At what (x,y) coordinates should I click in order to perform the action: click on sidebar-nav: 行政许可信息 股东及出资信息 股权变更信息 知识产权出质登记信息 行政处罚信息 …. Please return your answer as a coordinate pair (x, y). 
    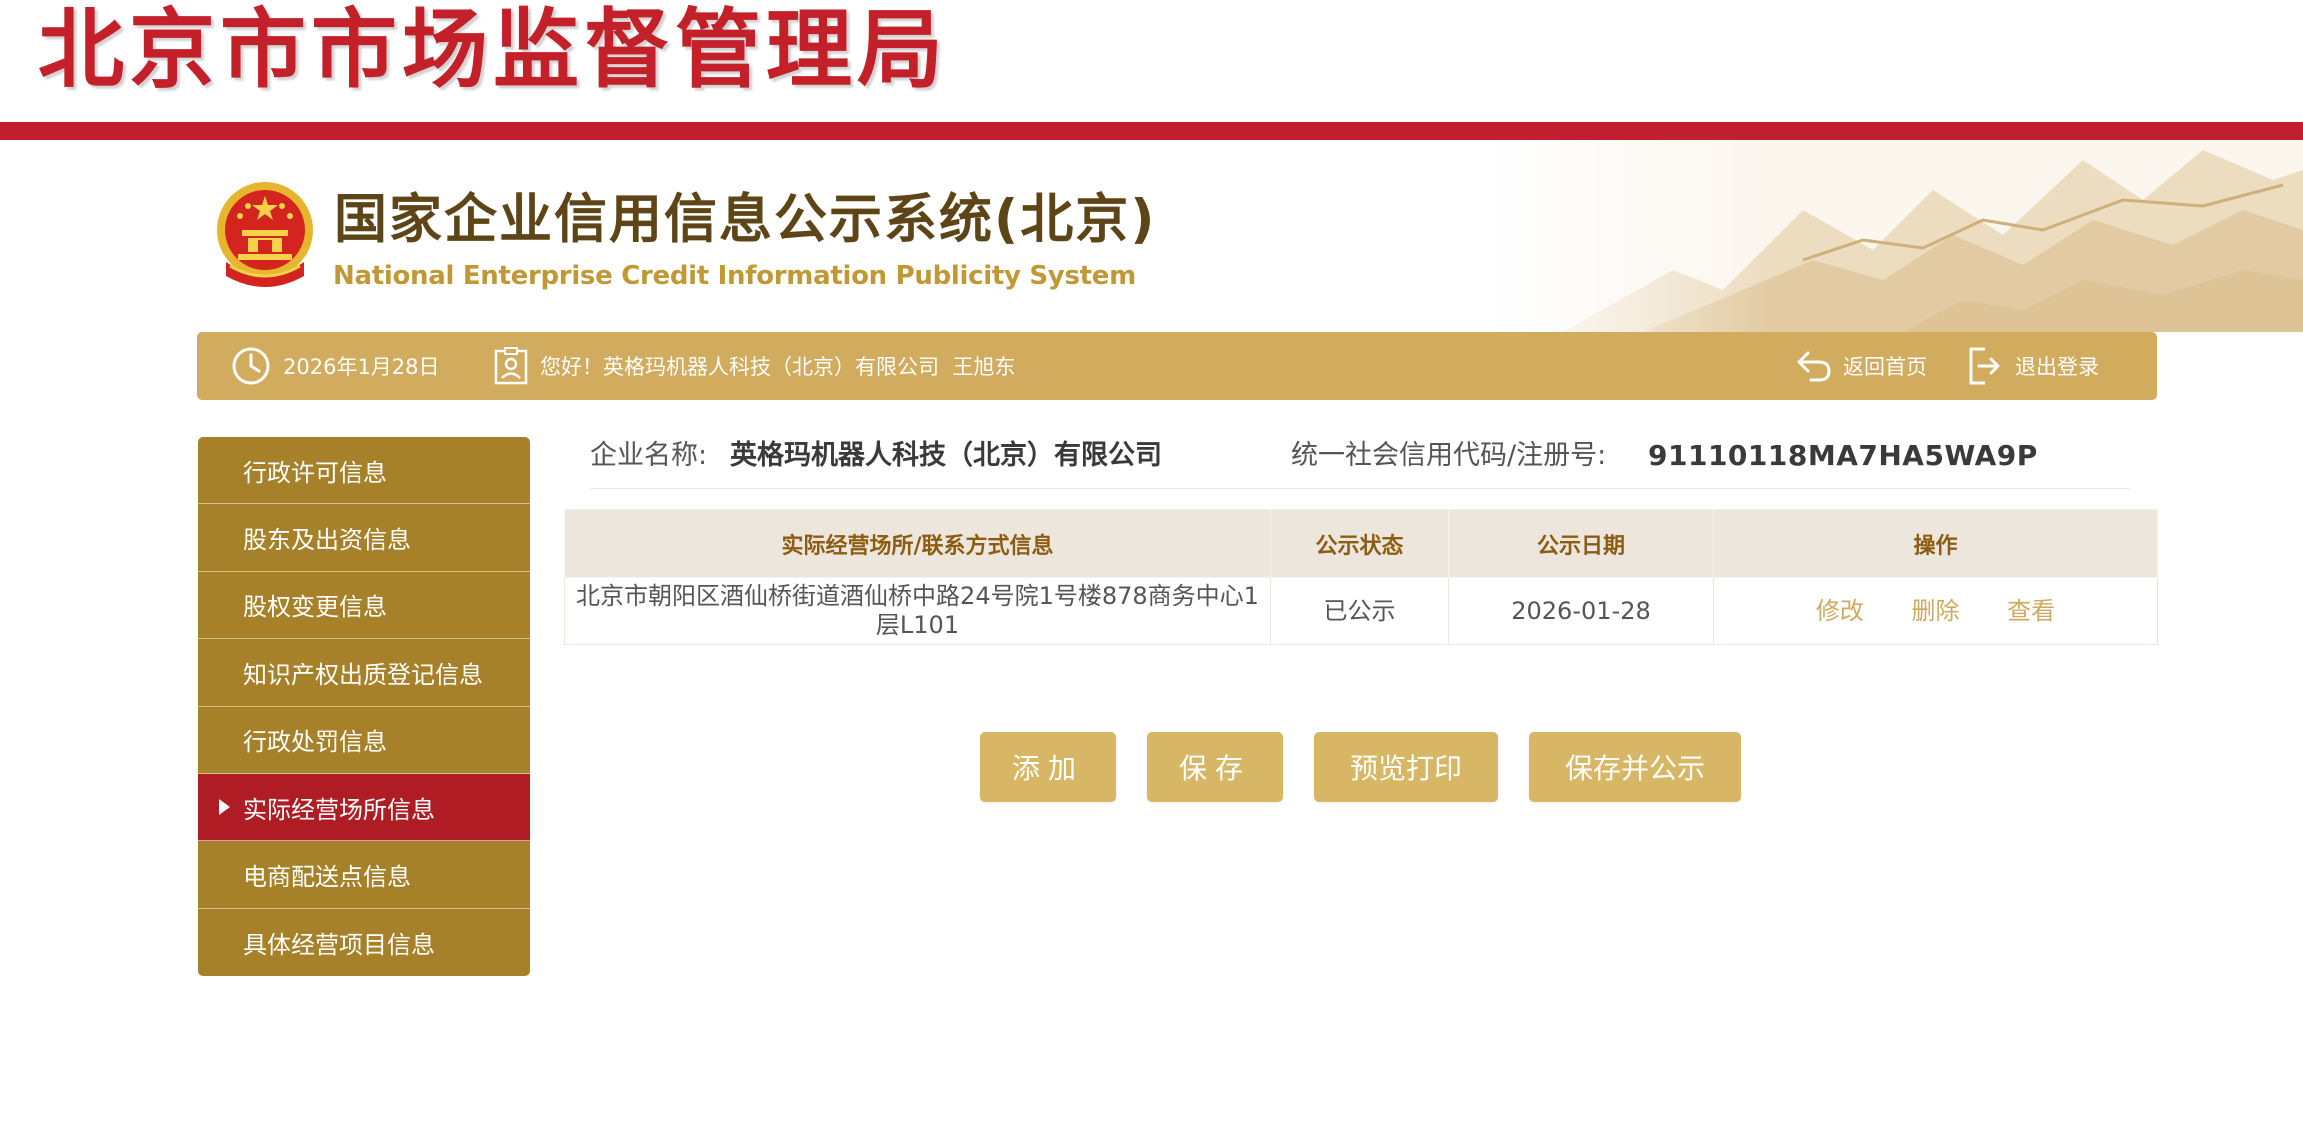
    Looking at the image, I should click on (364, 706).